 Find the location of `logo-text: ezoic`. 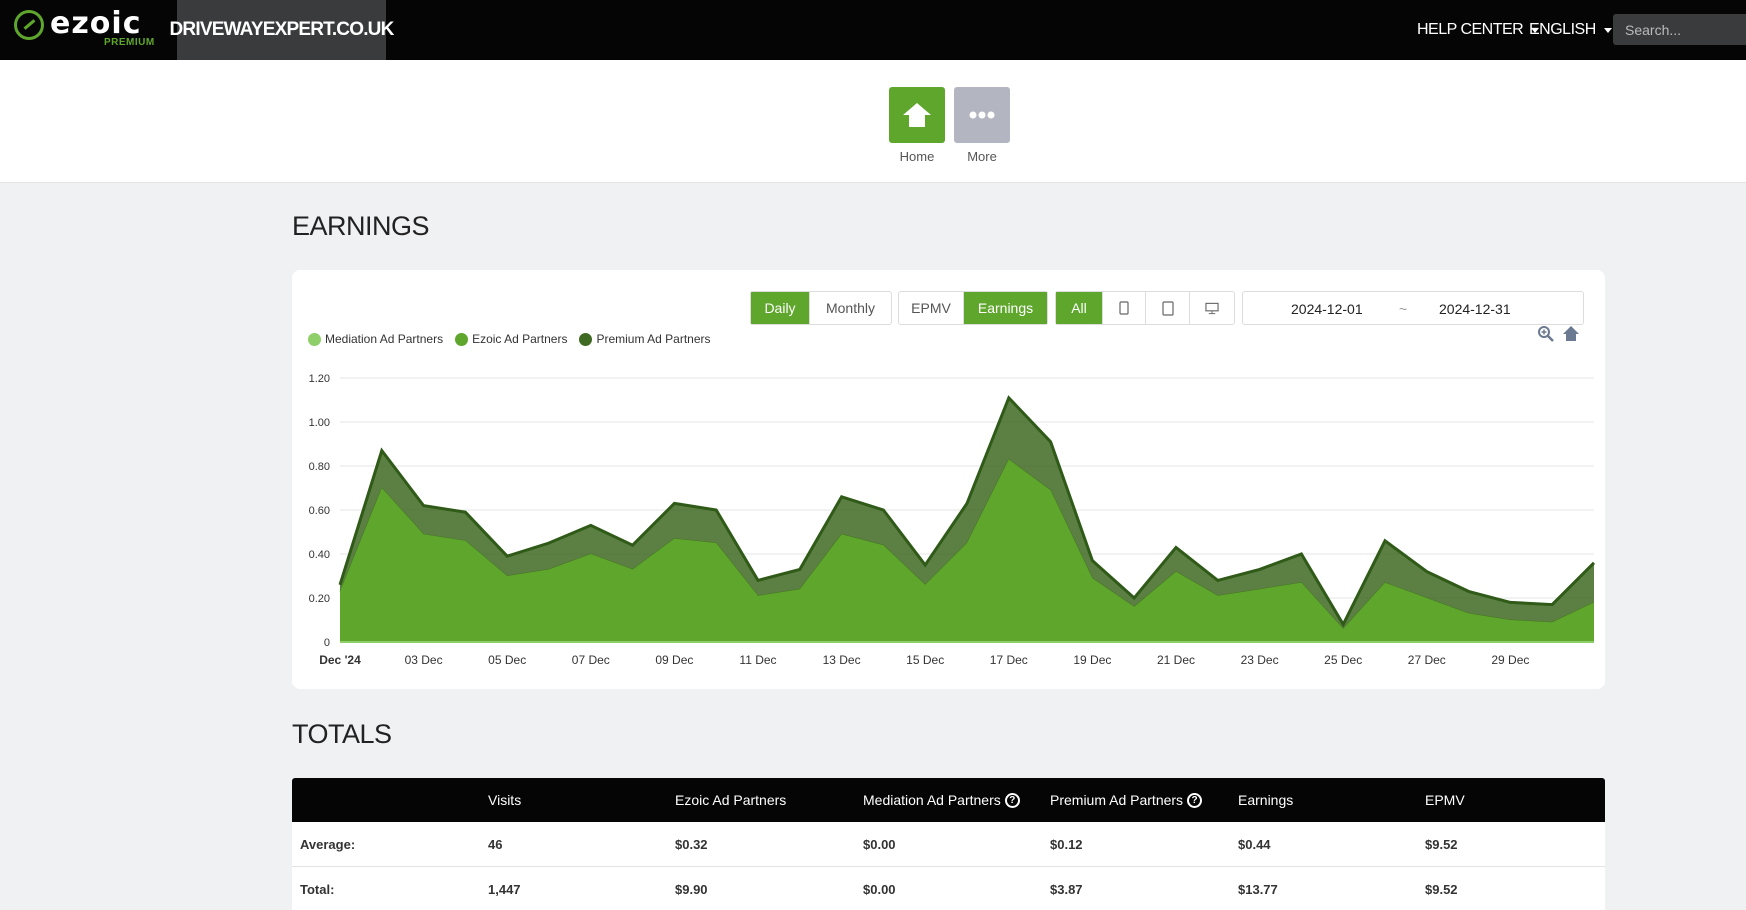

logo-text: ezoic is located at coordinates (96, 23).